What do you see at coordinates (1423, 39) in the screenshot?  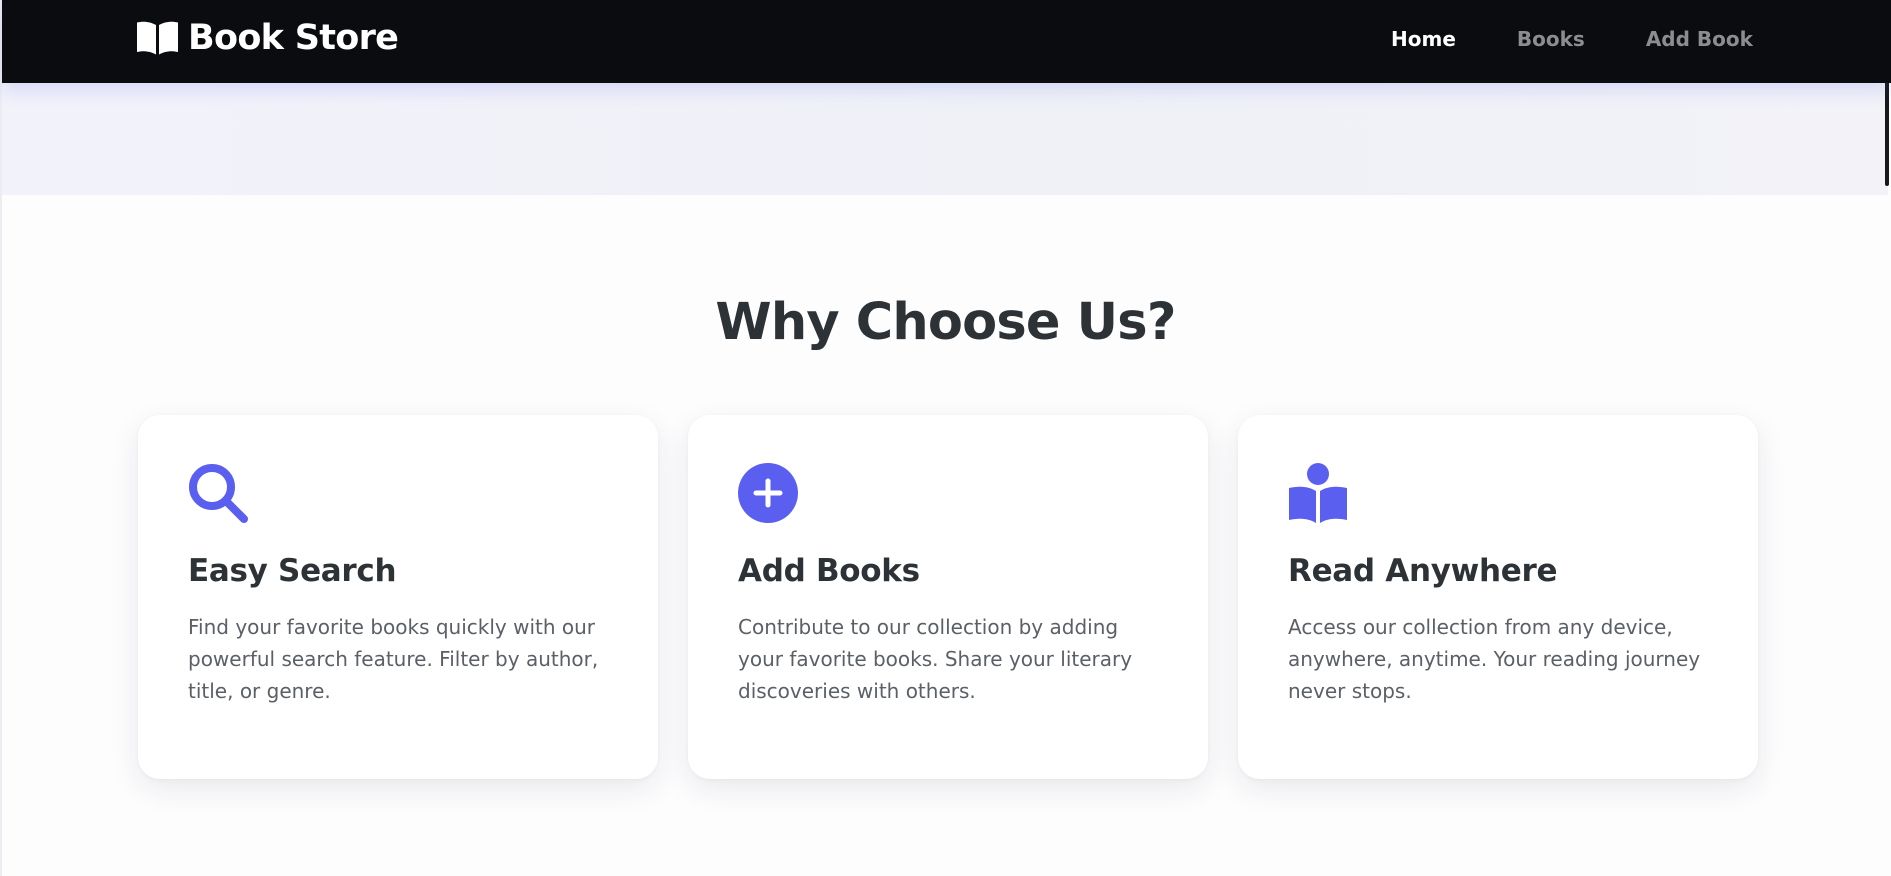 I see `nav-home-link: Home` at bounding box center [1423, 39].